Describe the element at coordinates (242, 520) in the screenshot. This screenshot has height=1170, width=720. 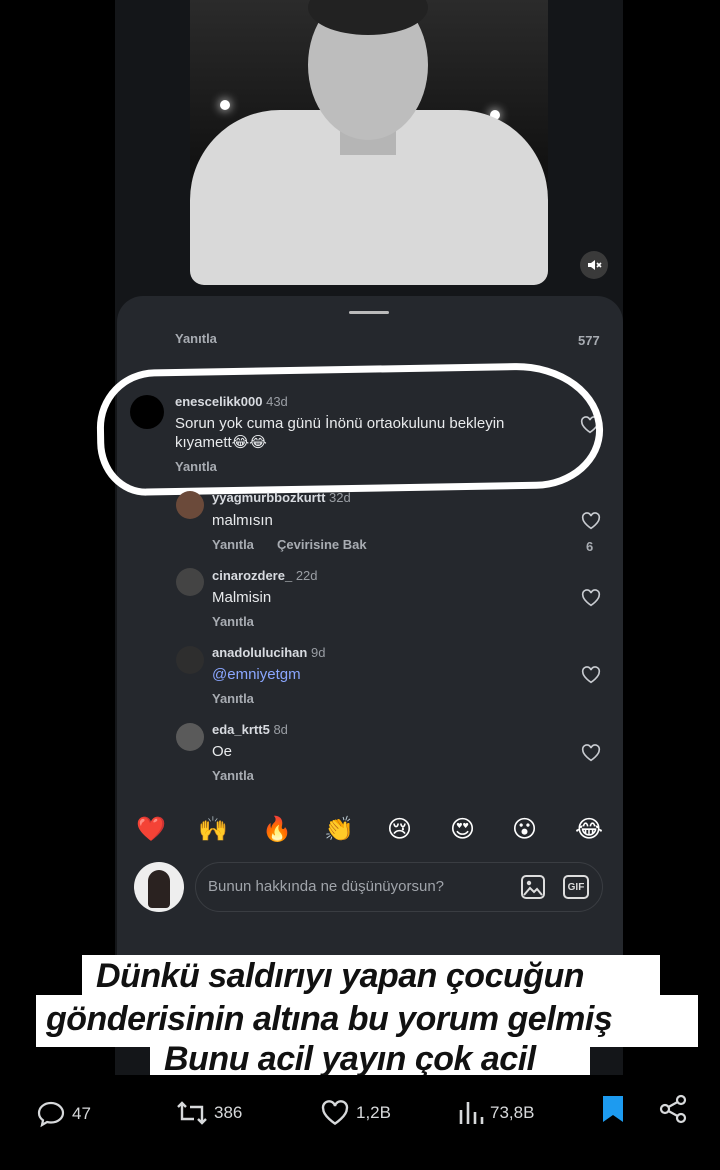
I see `comment-text: malmısın` at that location.